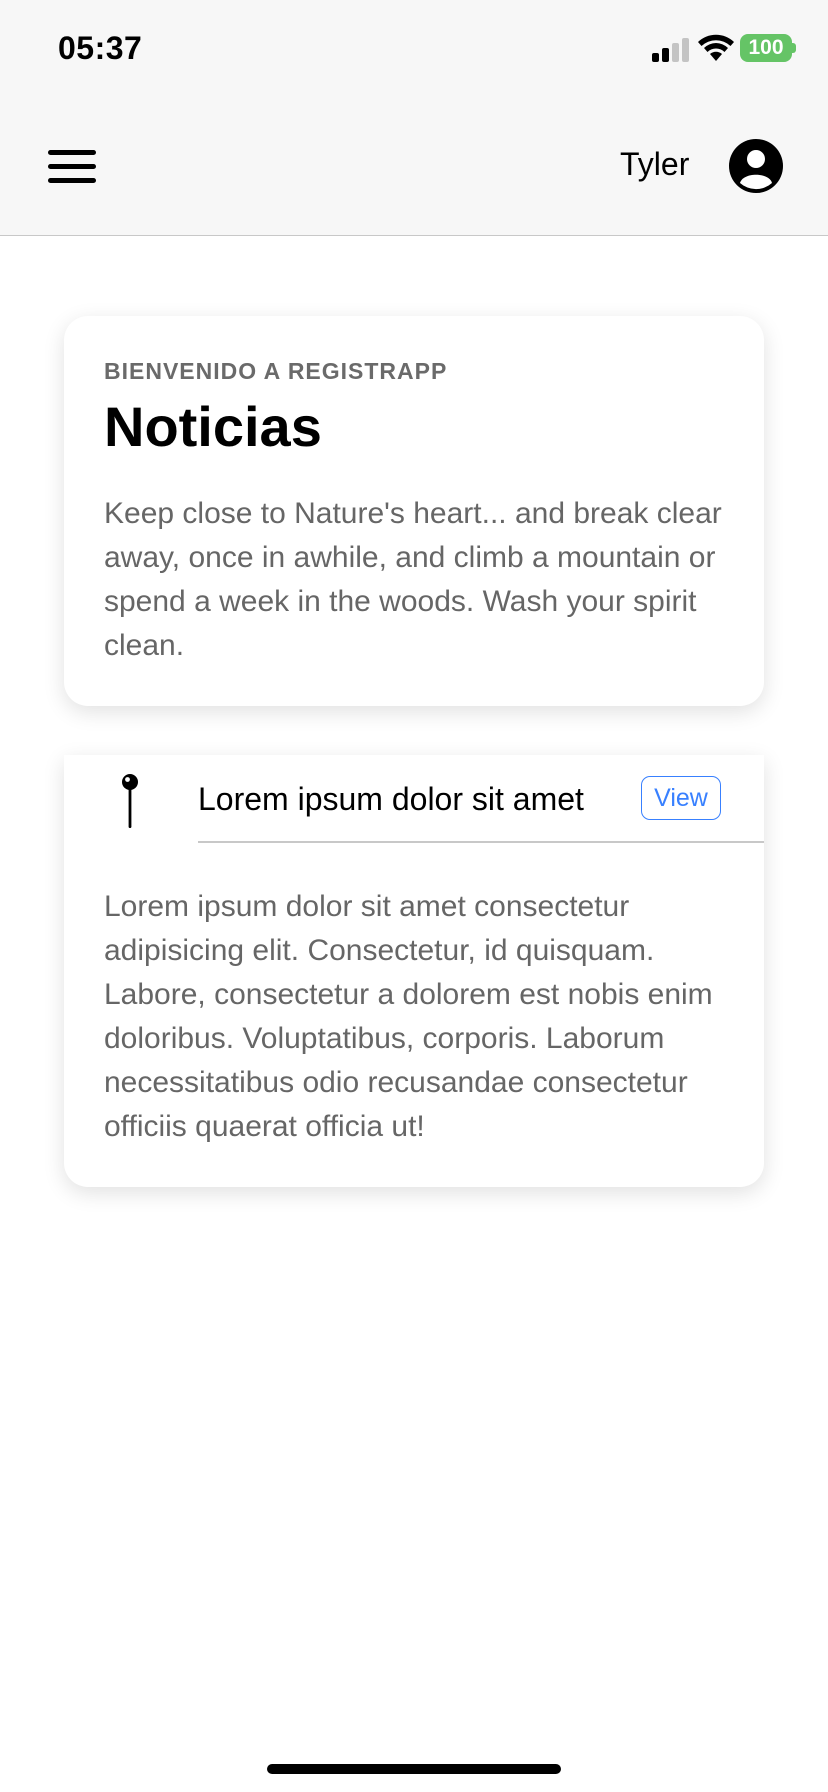 This screenshot has width=828, height=1792. I want to click on battery-indicator: 100, so click(766, 48).